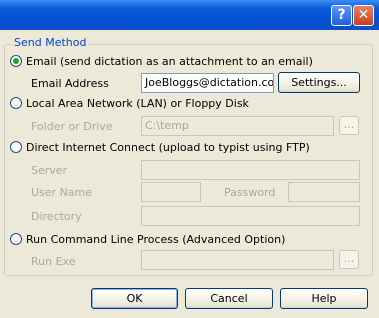  Describe the element at coordinates (50, 42) in the screenshot. I see `send-method-legend: Send Method` at that location.